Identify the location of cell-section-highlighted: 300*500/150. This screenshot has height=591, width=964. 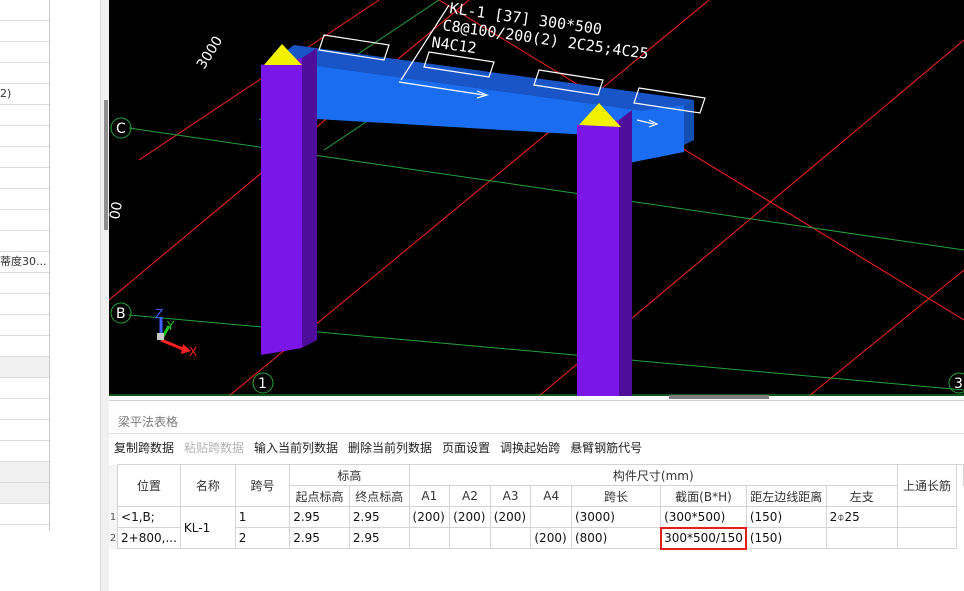
(703, 538).